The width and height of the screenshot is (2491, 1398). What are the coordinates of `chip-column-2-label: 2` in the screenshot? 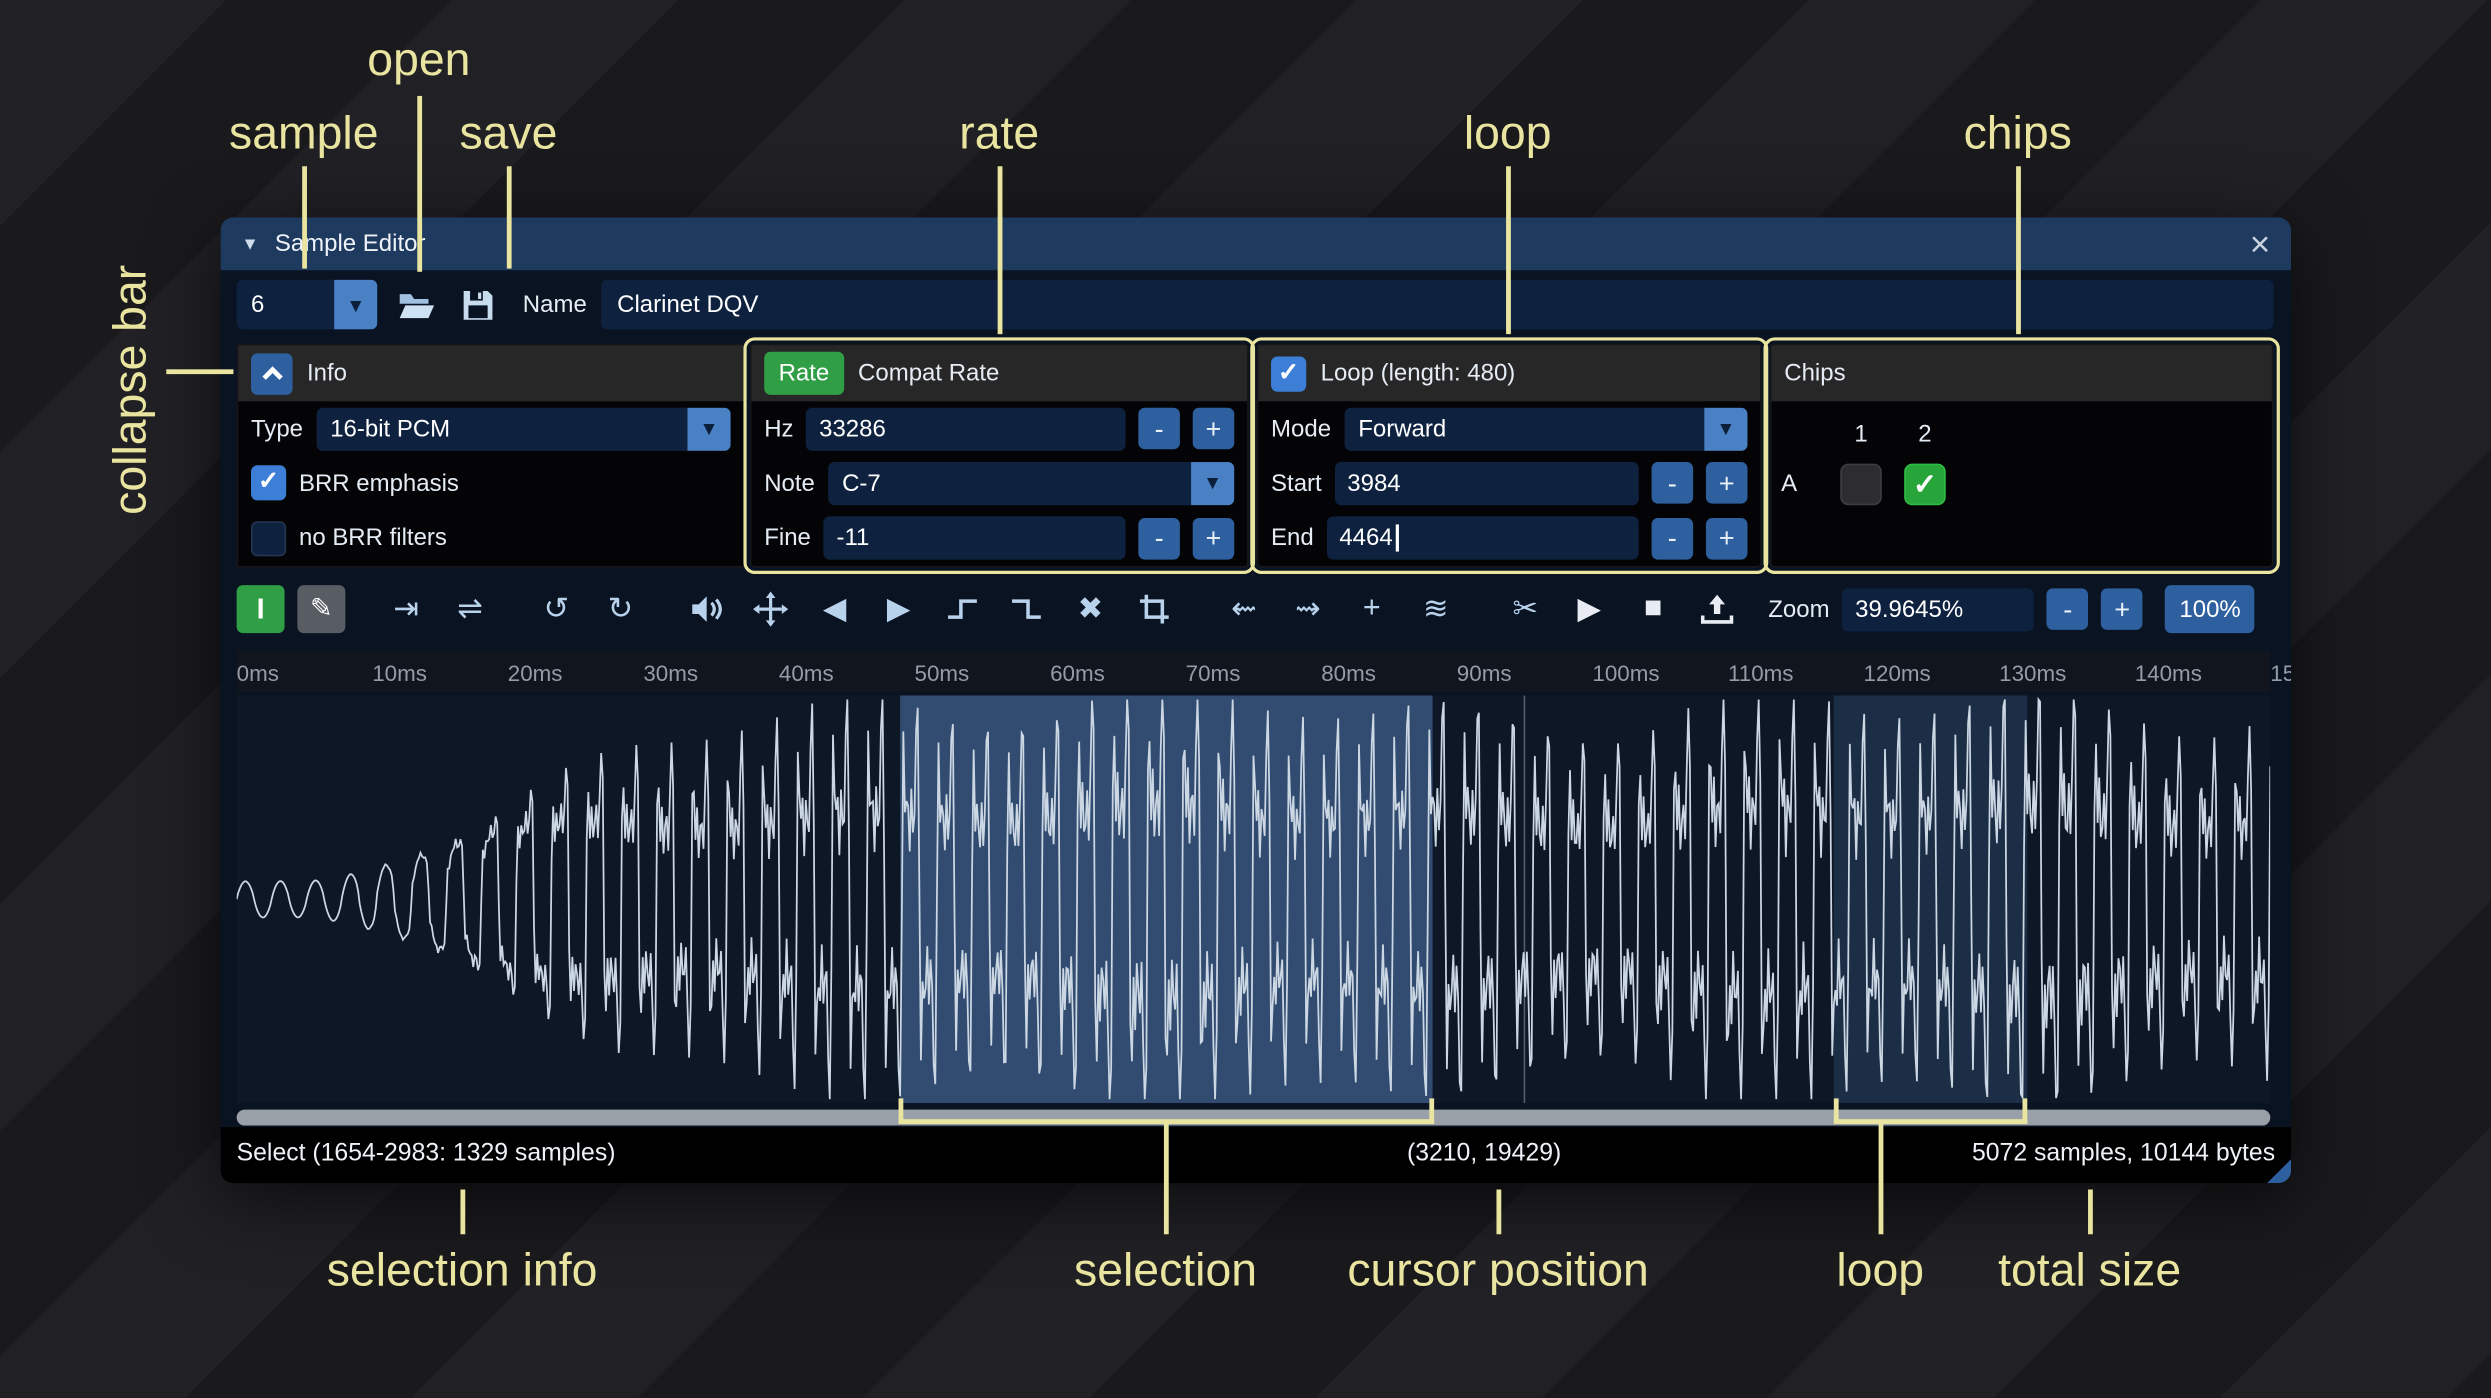 It's located at (1925, 434).